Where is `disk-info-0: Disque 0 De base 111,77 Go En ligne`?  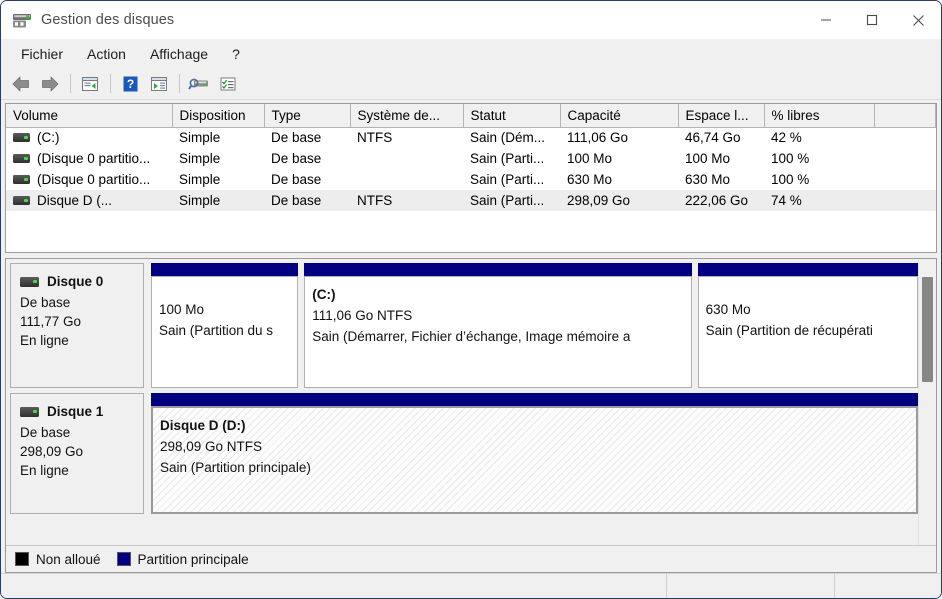
disk-info-0: Disque 0 De base 111,77 Go En ligne is located at coordinates (77, 325).